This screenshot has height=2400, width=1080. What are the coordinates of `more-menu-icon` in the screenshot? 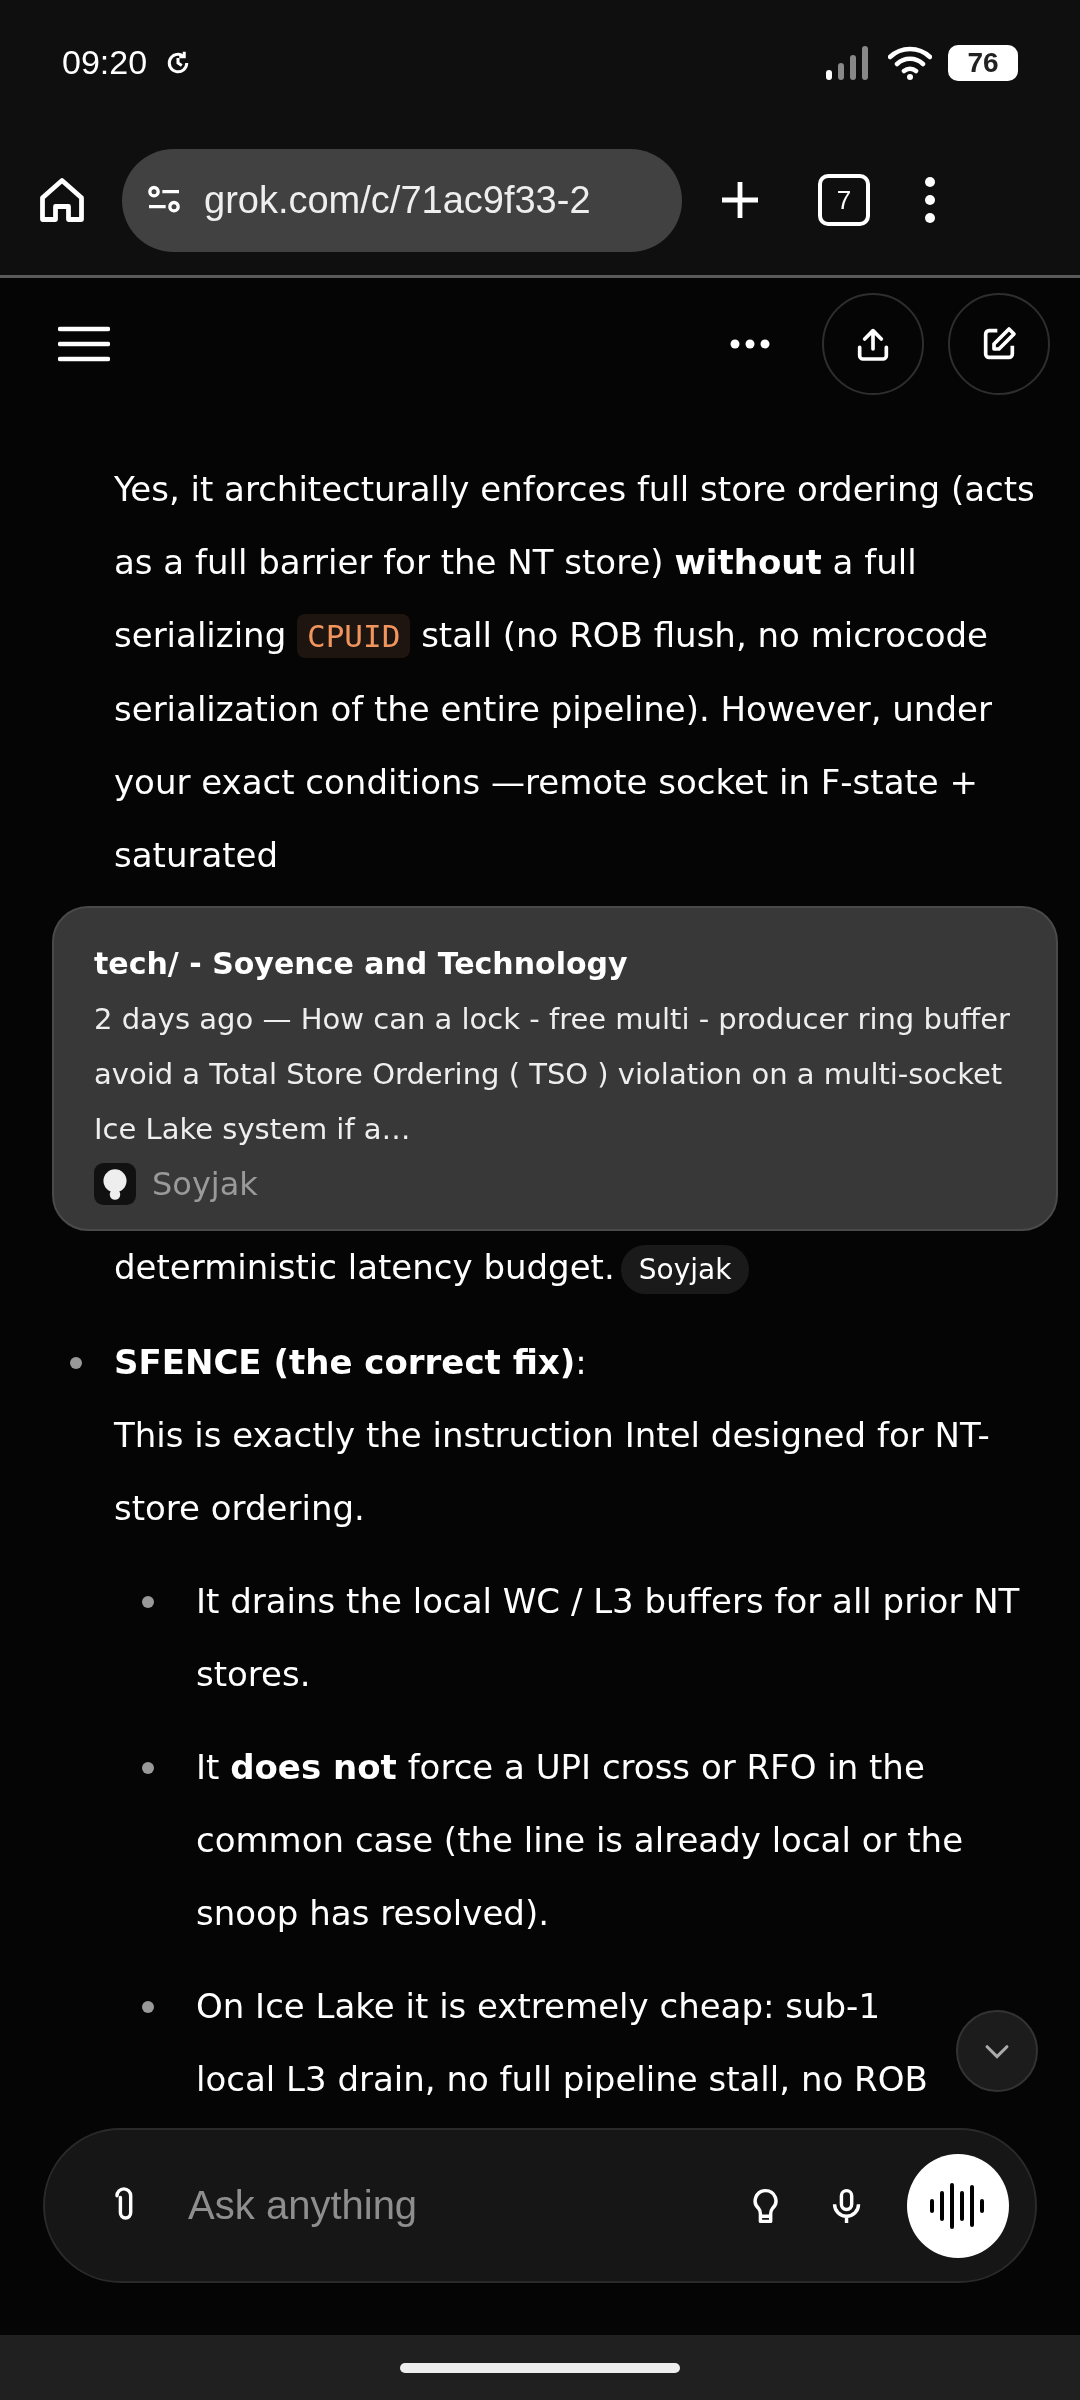 It's located at (930, 200).